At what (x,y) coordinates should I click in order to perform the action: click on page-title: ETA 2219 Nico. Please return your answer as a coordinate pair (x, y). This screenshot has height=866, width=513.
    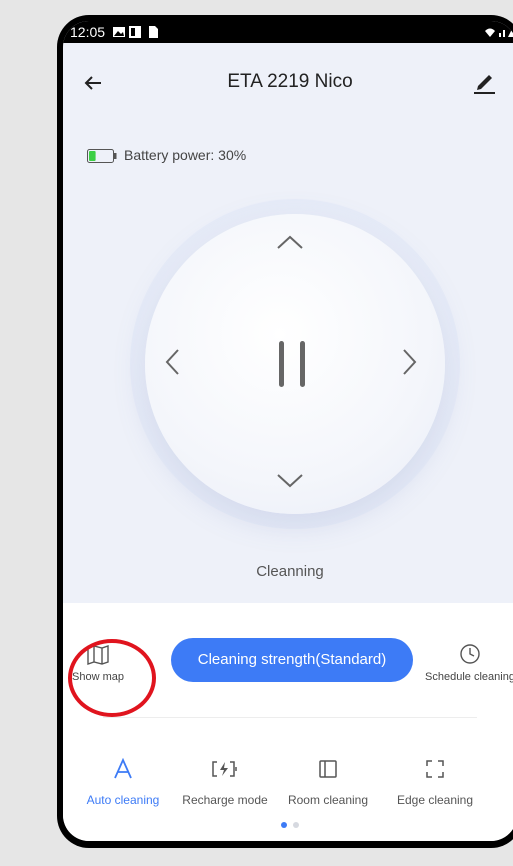
    Looking at the image, I should click on (290, 81).